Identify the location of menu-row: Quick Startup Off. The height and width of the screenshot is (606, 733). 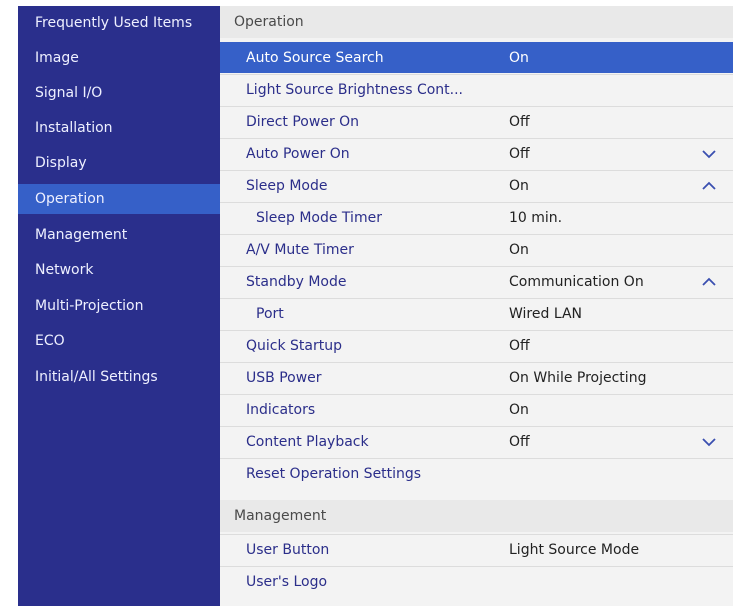
(476, 345).